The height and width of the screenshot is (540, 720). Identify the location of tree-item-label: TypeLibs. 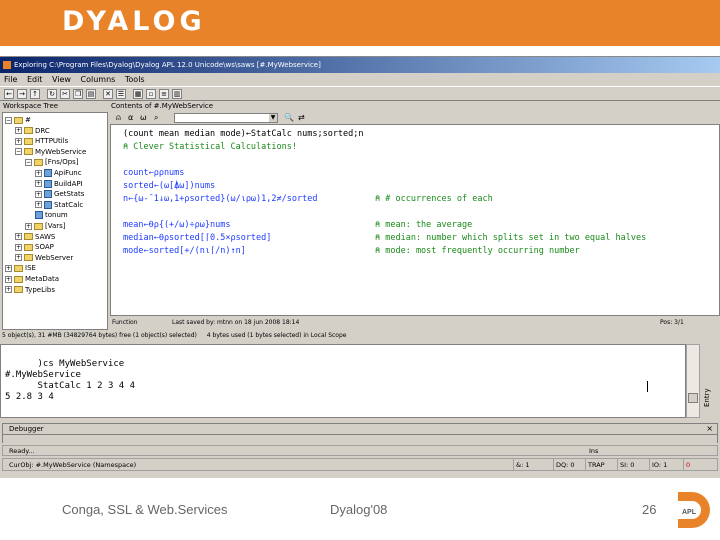
(40, 289).